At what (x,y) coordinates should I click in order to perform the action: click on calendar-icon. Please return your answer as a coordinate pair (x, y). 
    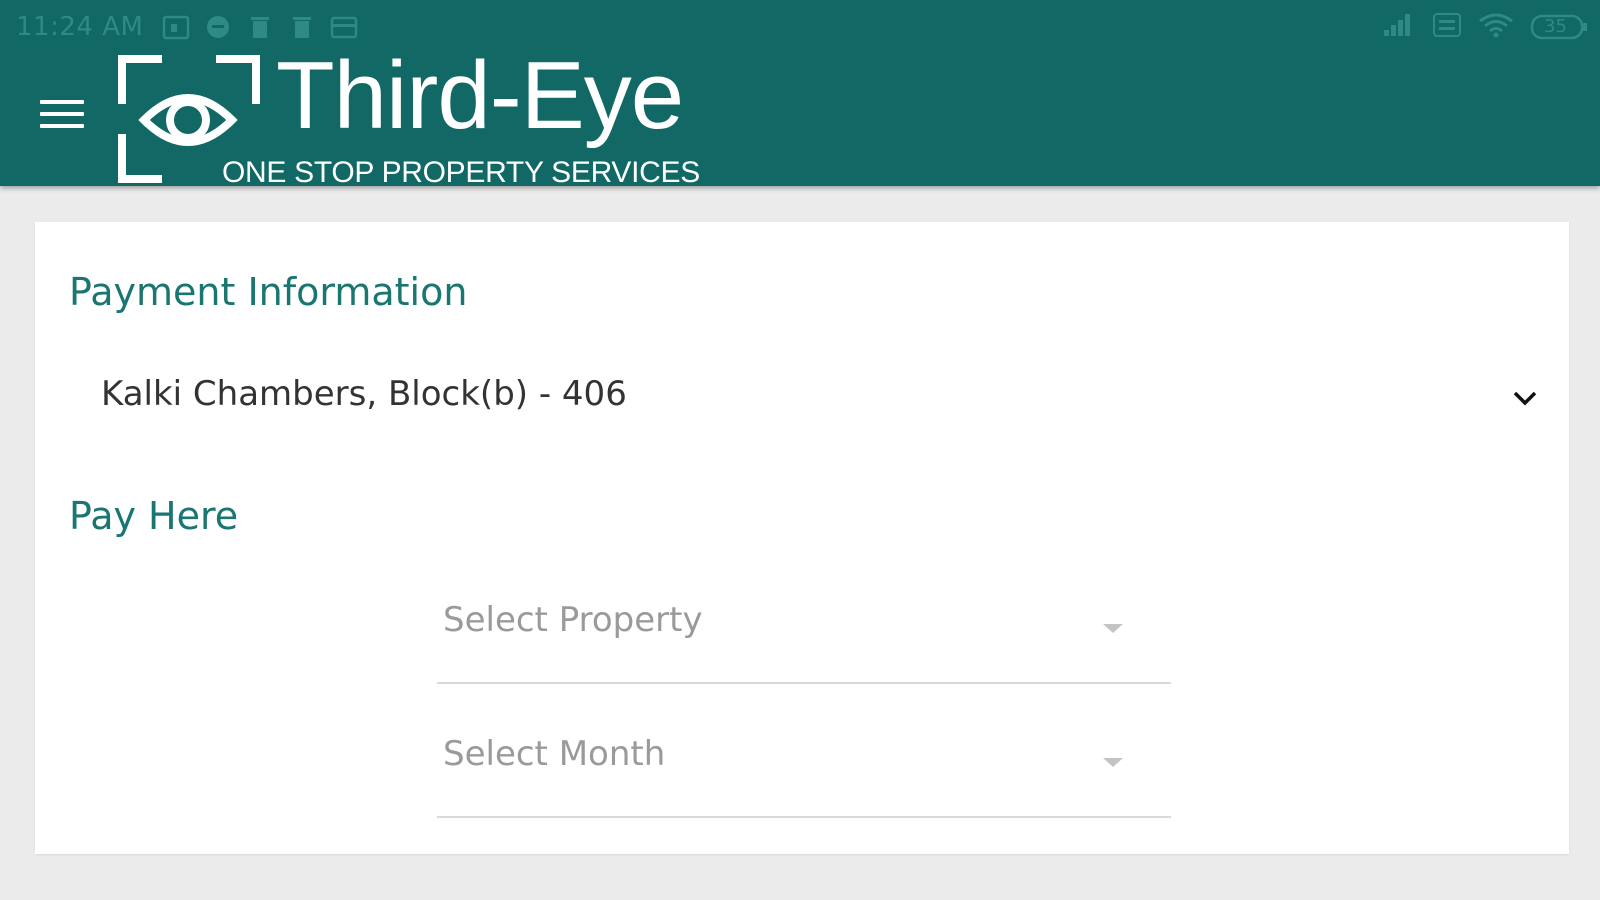
    Looking at the image, I should click on (176, 27).